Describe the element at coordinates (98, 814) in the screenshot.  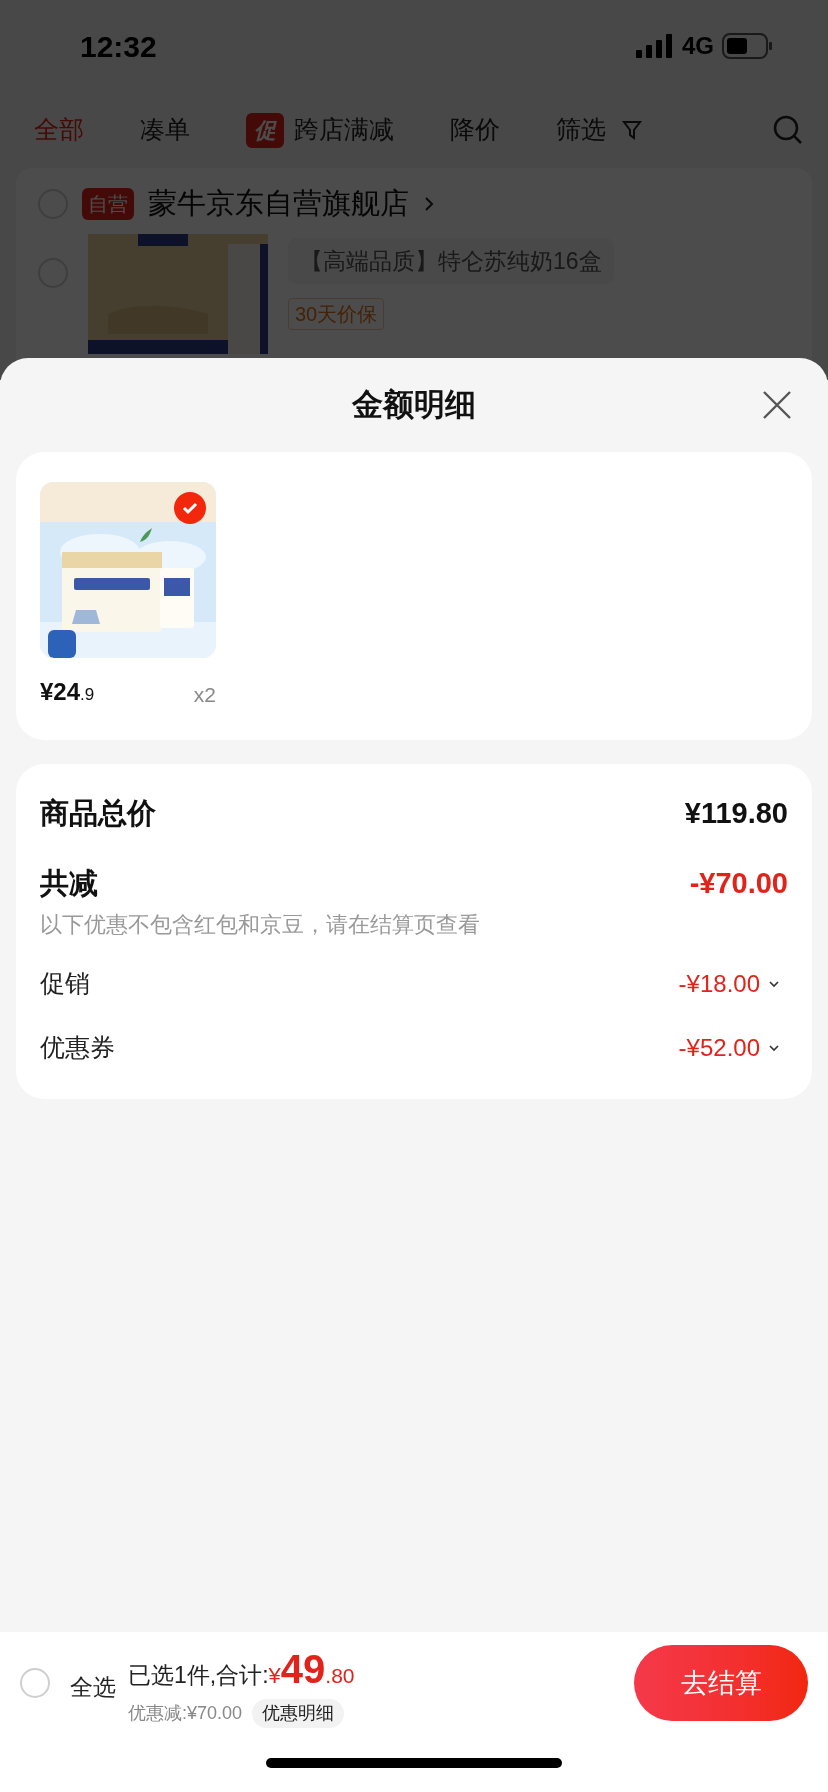
I see `total-label: 商品总价` at that location.